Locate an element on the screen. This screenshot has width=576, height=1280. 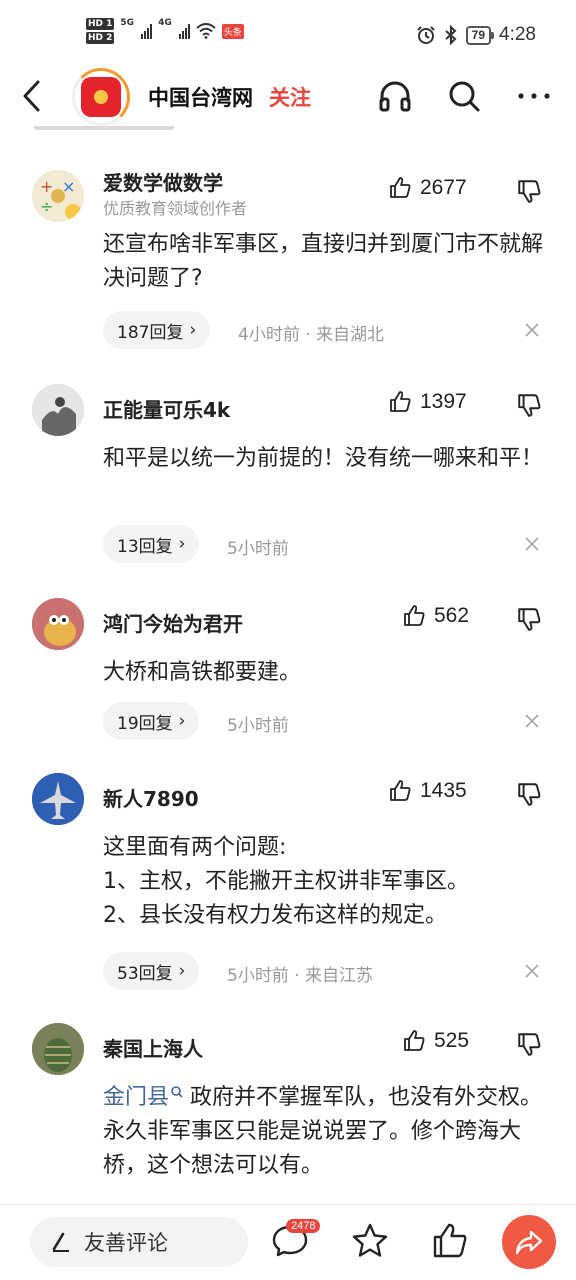
like-count: 1435 is located at coordinates (443, 790).